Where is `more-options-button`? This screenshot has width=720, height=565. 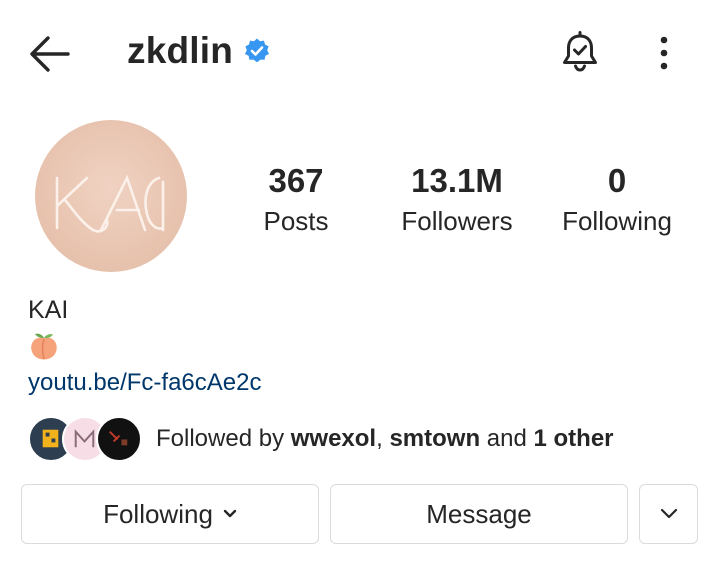 more-options-button is located at coordinates (664, 53).